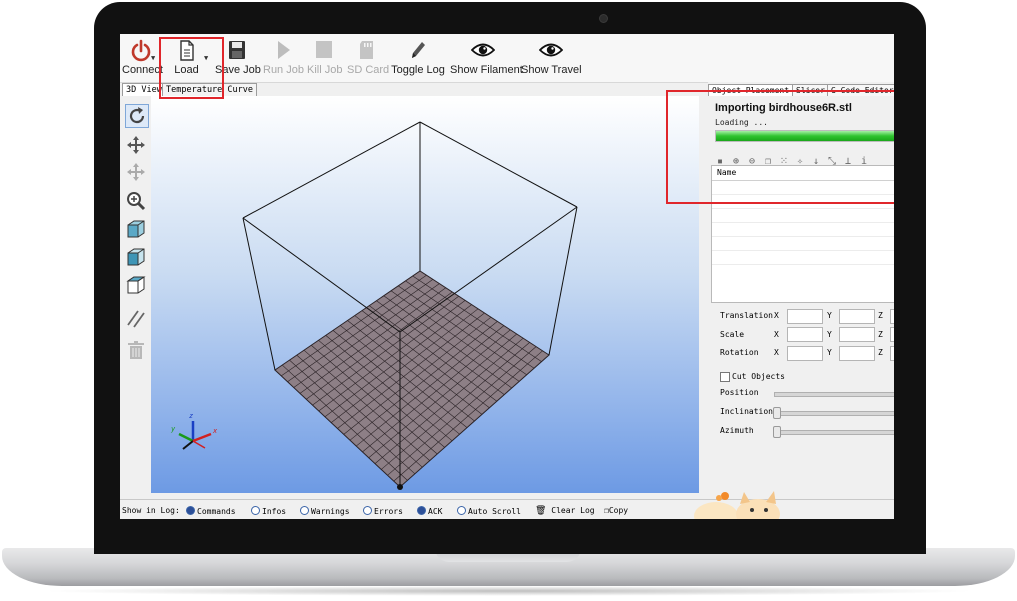 The width and height of the screenshot is (1017, 601). What do you see at coordinates (173, 429) in the screenshot?
I see `svg-text: y` at bounding box center [173, 429].